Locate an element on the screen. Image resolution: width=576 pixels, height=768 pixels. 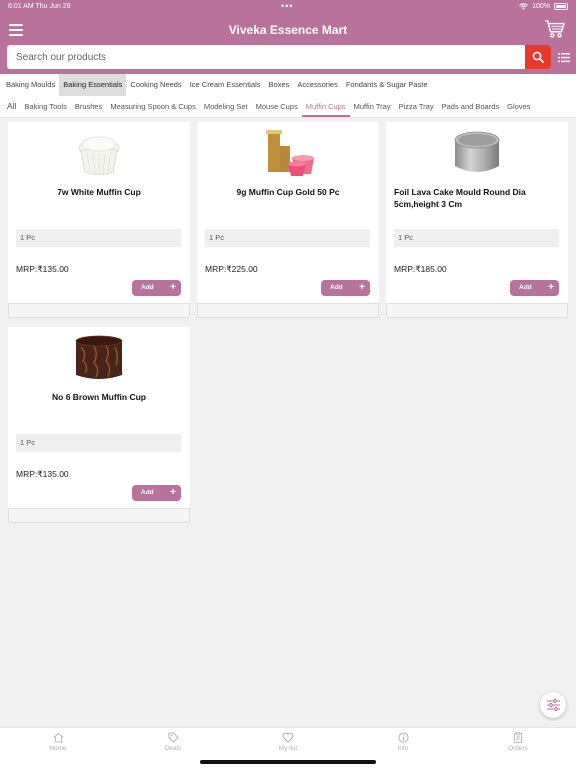
list-view-icon is located at coordinates (564, 57).